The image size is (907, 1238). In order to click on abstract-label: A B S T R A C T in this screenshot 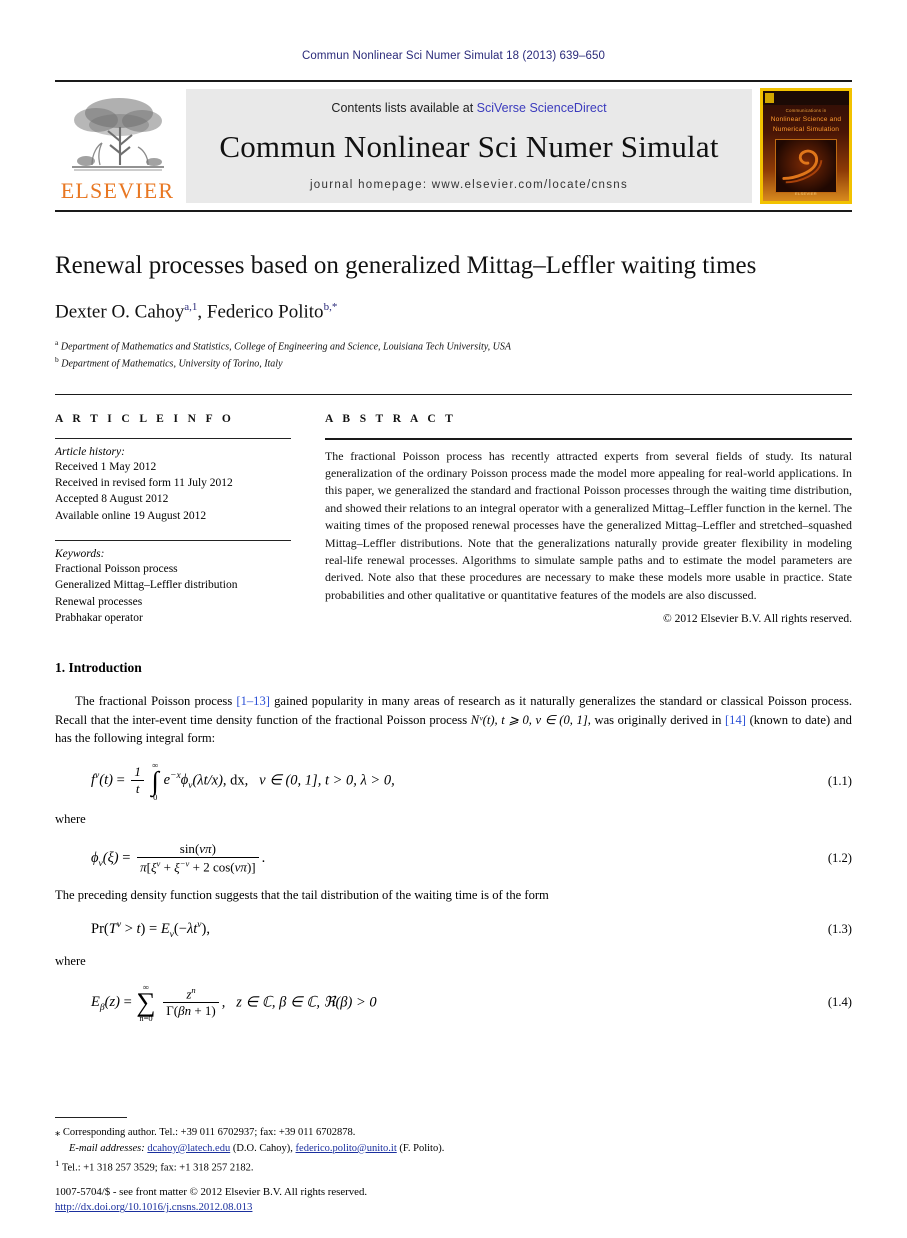, I will do `click(391, 418)`.